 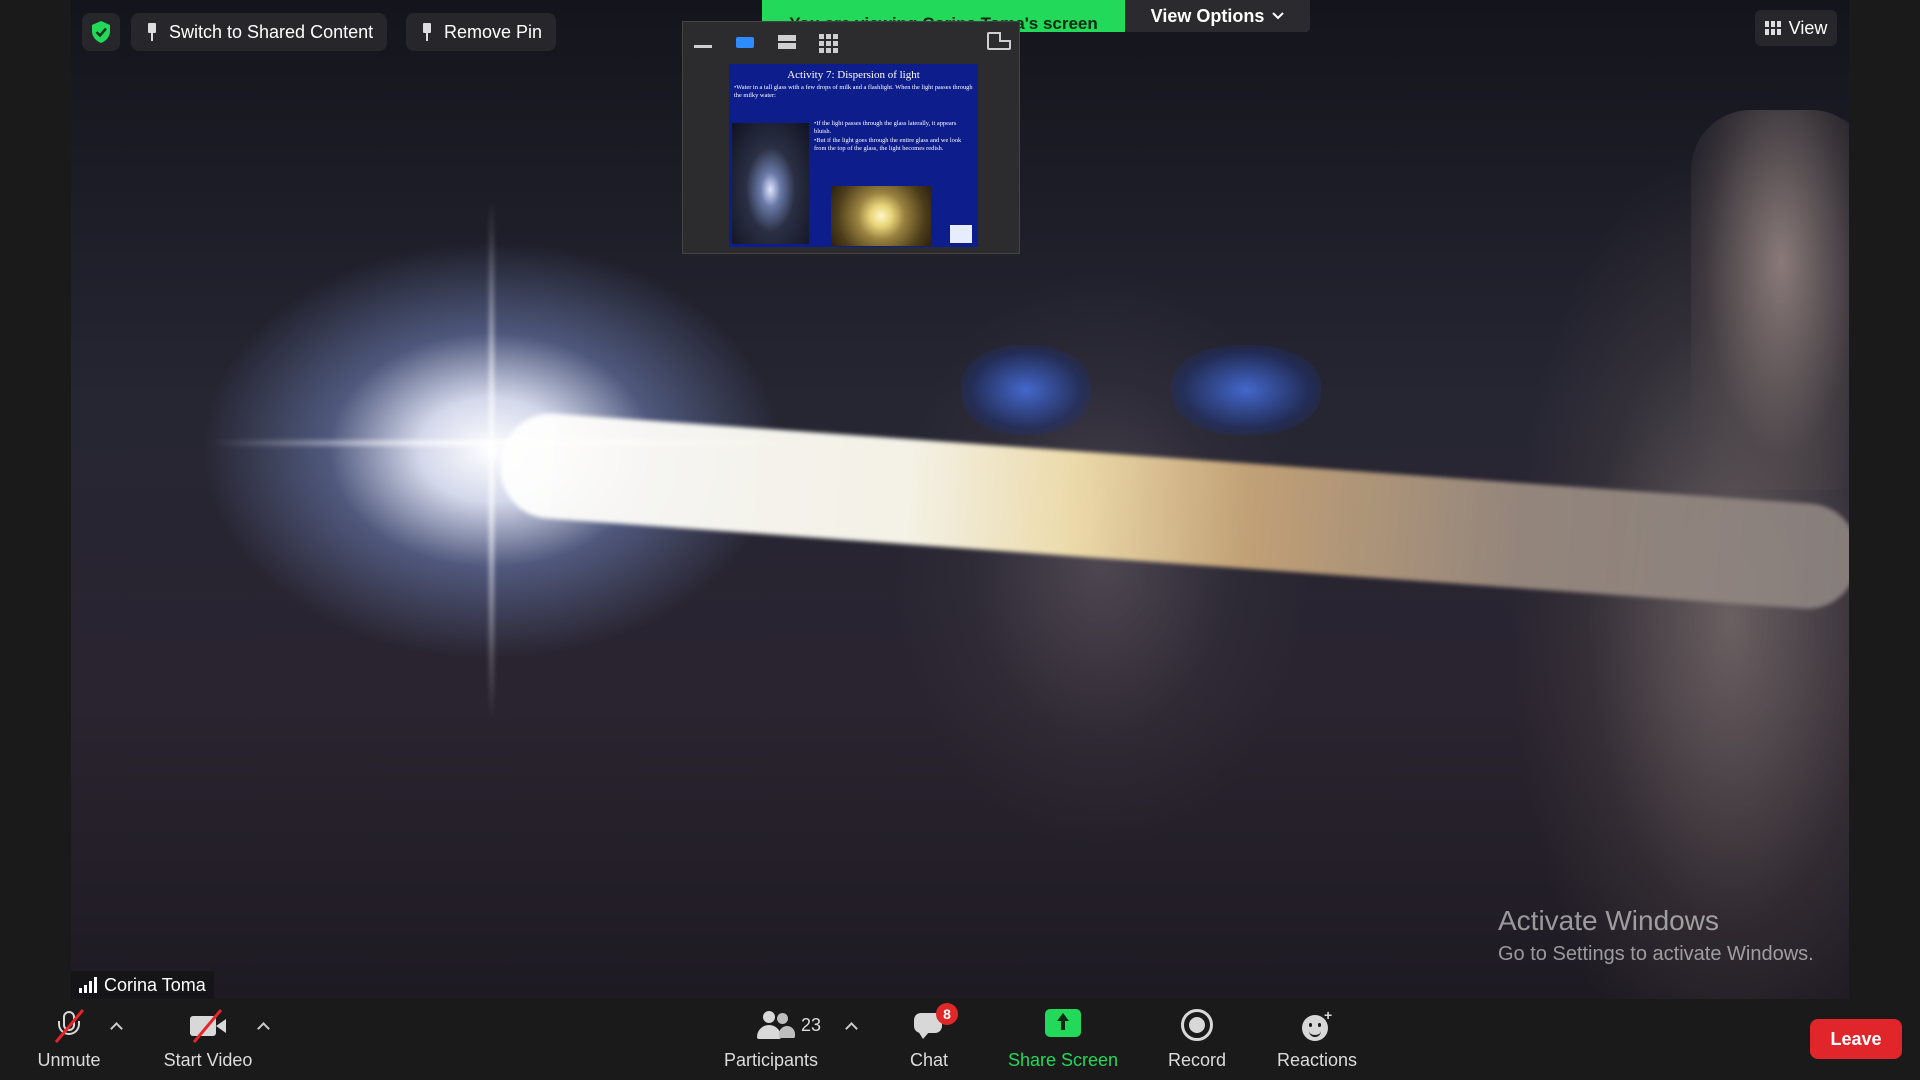 I want to click on mic-muted-icon, so click(x=69, y=1026).